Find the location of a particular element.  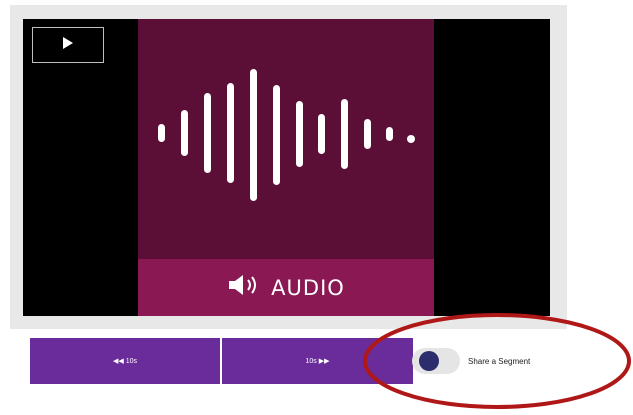

toggle-knob is located at coordinates (429, 361).